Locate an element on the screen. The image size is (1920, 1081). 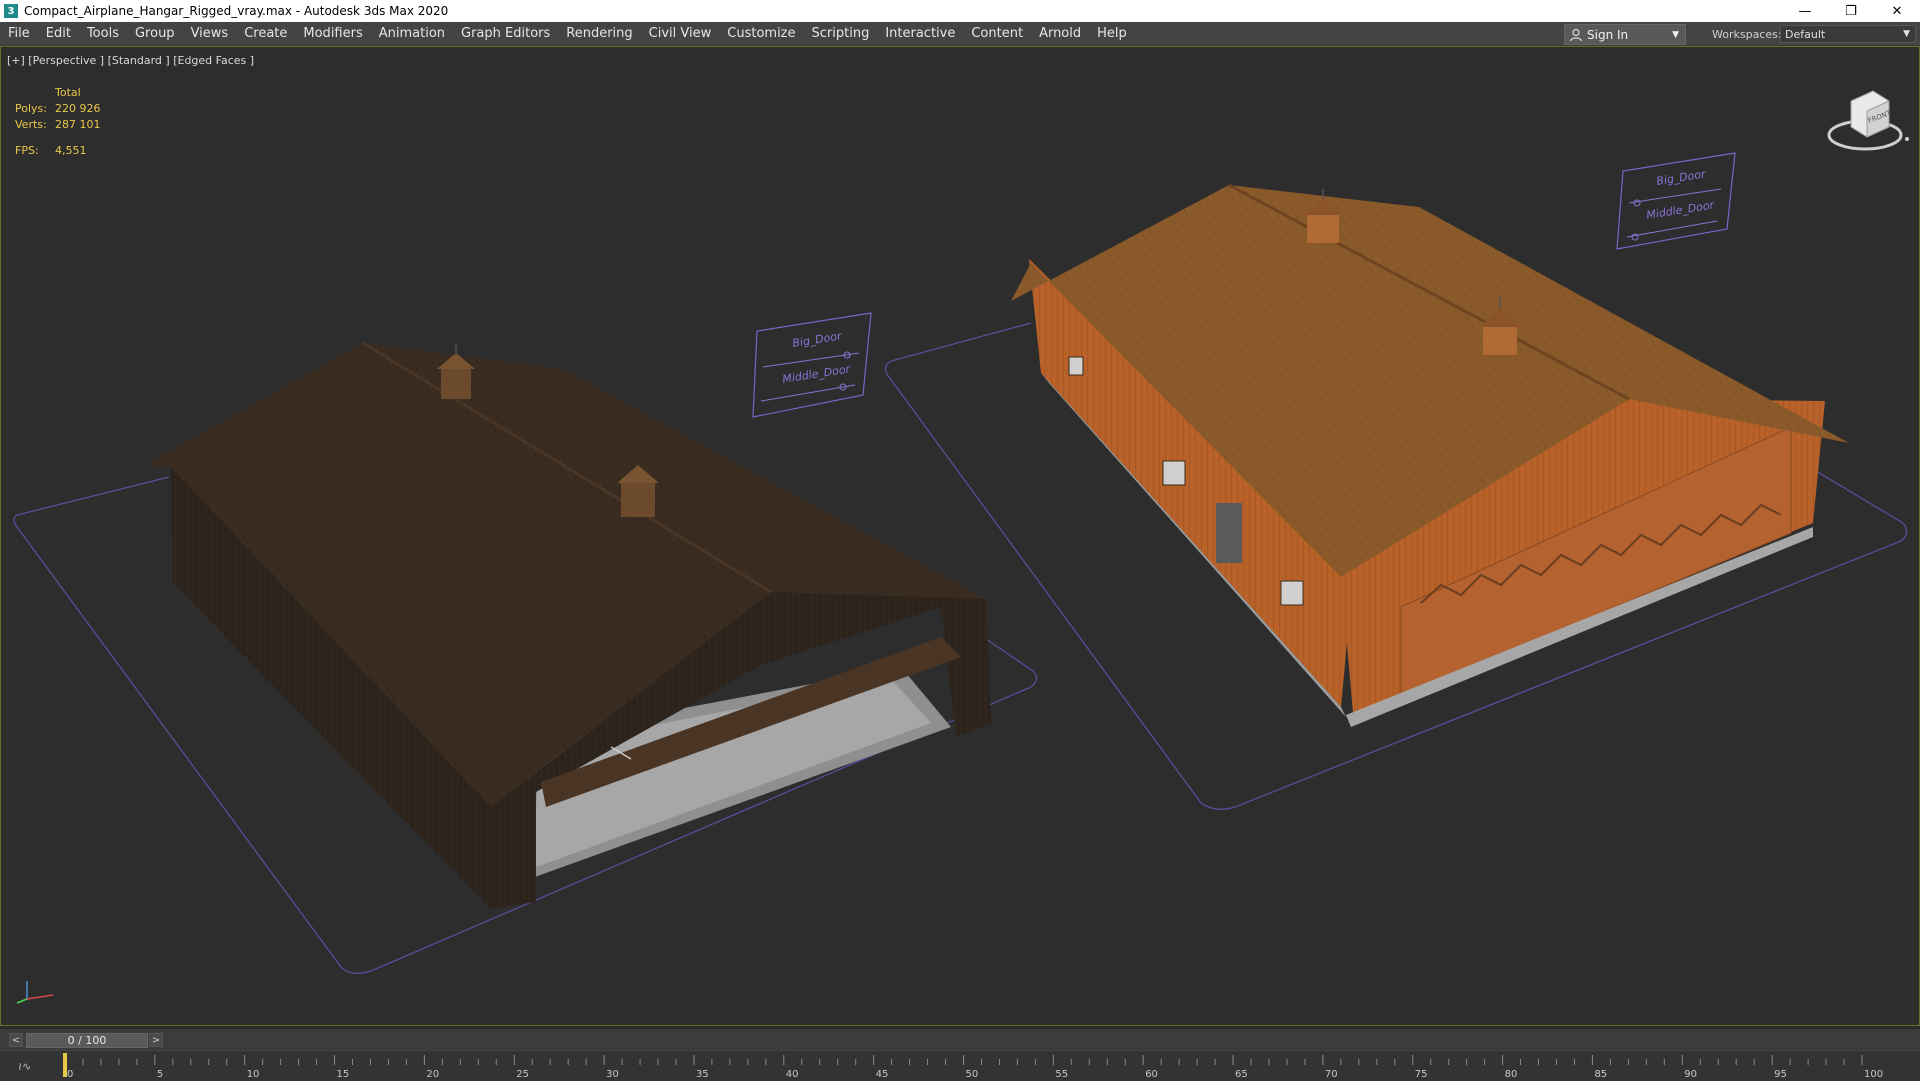
menu-civil-view: Civil View is located at coordinates (680, 33).